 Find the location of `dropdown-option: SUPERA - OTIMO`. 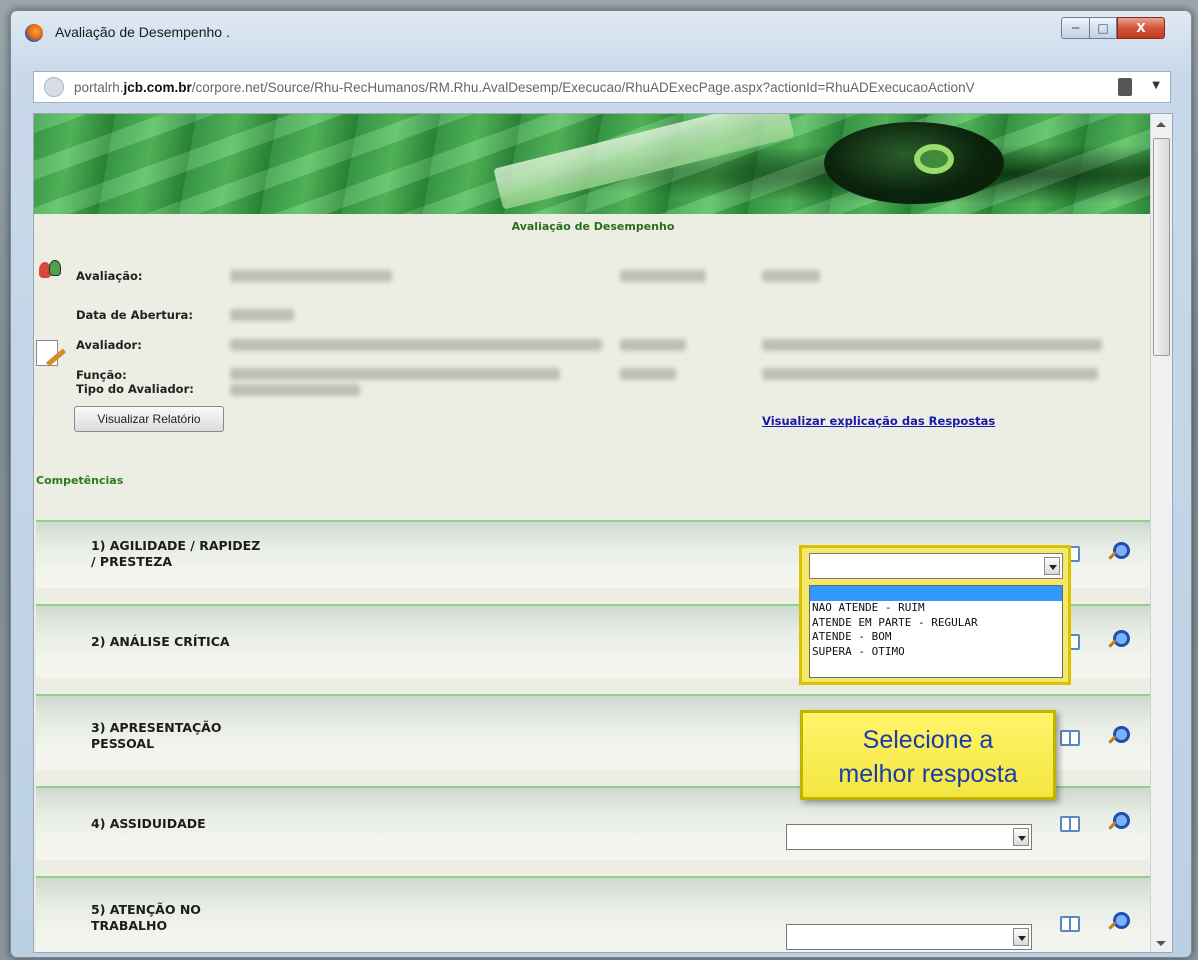

dropdown-option: SUPERA - OTIMO is located at coordinates (936, 652).